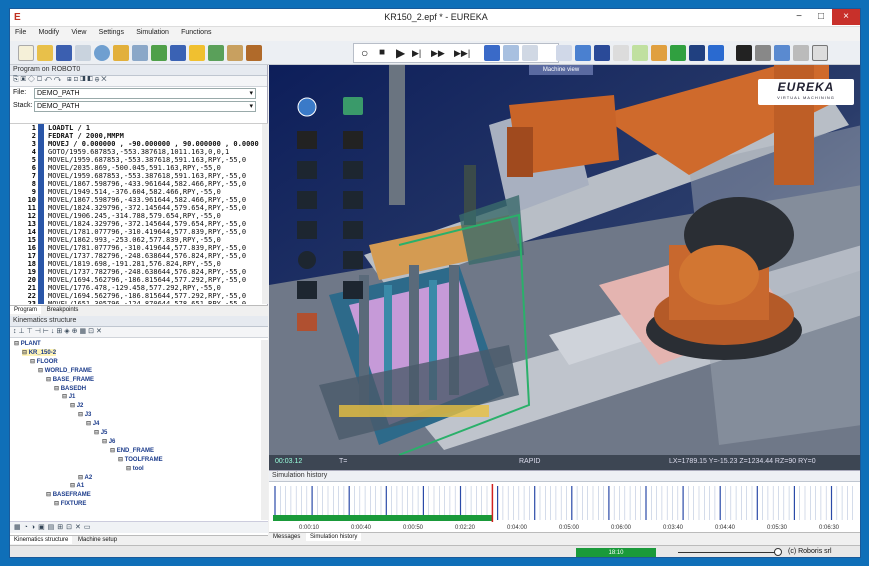 This screenshot has height=566, width=869. What do you see at coordinates (140, 459) in the screenshot?
I see `tree-node: ⊟ TOOLFRAME` at bounding box center [140, 459].